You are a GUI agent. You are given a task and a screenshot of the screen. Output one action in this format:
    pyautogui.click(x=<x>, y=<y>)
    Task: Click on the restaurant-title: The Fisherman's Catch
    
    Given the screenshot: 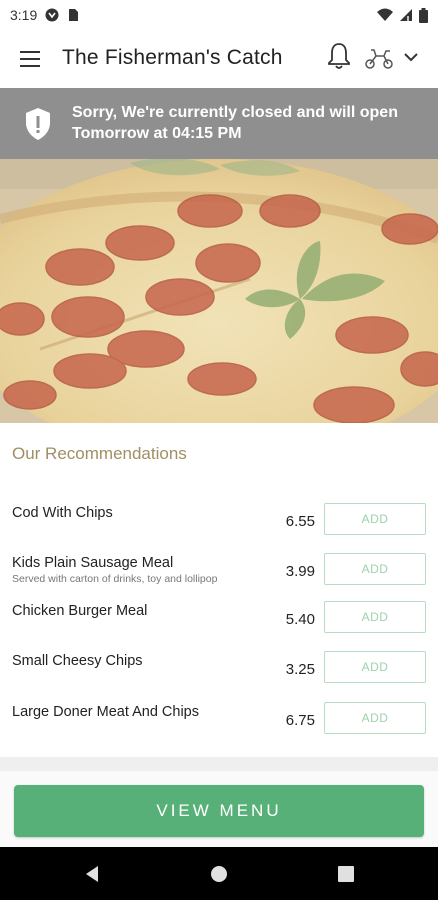 What is the action you would take?
    pyautogui.click(x=172, y=57)
    